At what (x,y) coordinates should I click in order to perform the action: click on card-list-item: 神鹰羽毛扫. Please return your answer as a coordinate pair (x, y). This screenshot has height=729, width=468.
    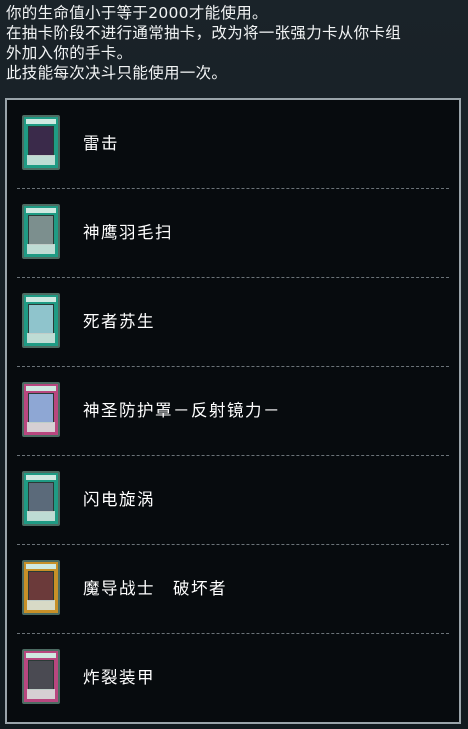
    Looking at the image, I should click on (233, 233).